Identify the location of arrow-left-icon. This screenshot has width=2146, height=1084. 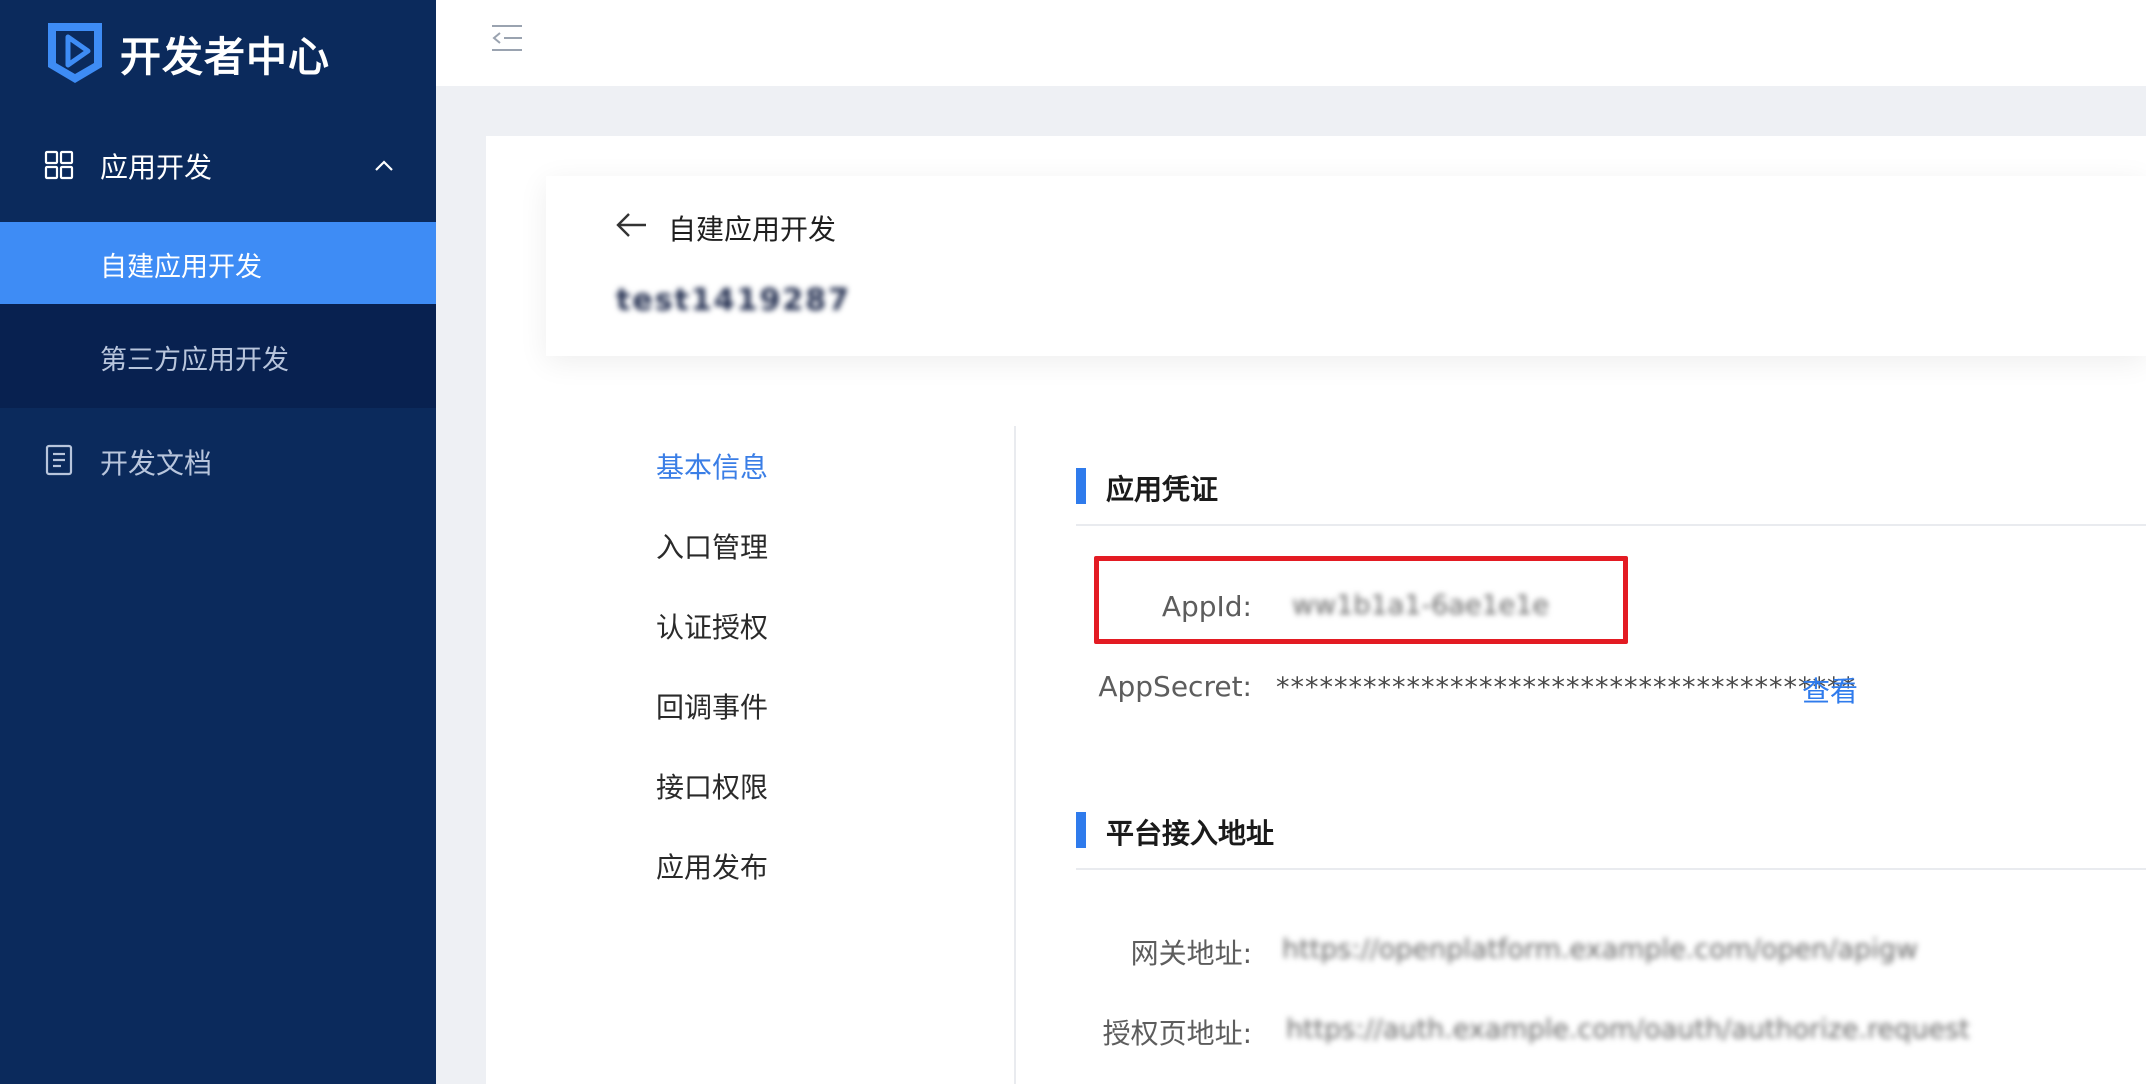
(632, 225).